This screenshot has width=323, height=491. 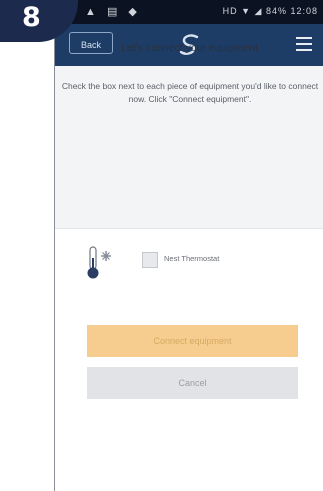 I want to click on status-notification-icons: ▲ ▤ ◆, so click(x=113, y=12).